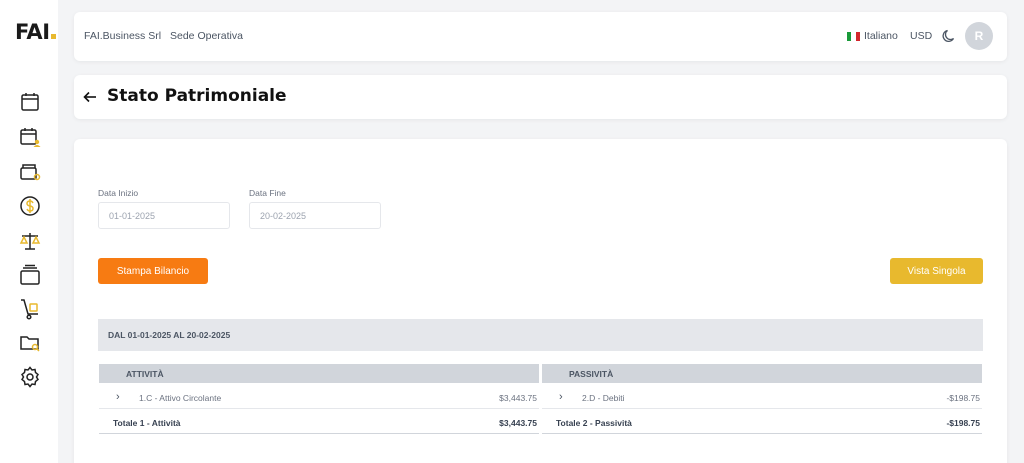 The image size is (1024, 463). I want to click on assets-row-label: 1.C - Attivo Circolante, so click(180, 398).